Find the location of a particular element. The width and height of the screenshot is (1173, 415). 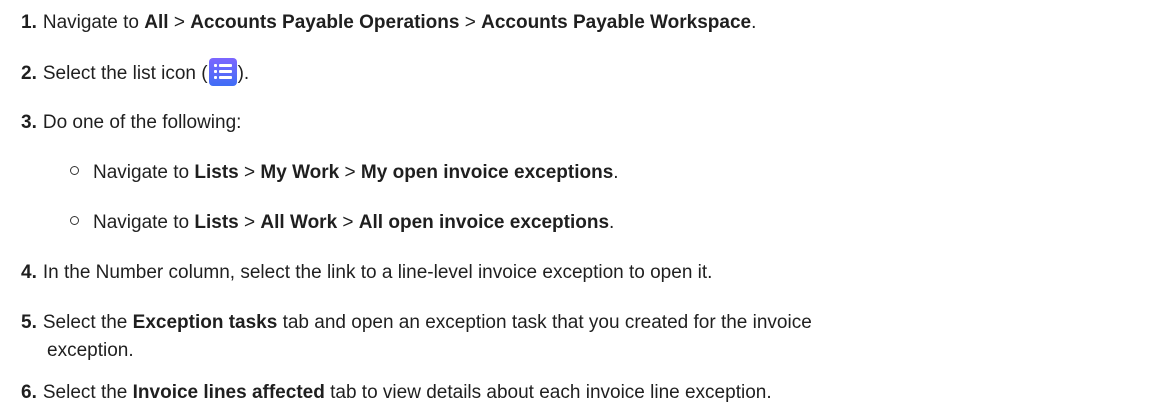

step-text: Do one of the following: is located at coordinates (142, 122).